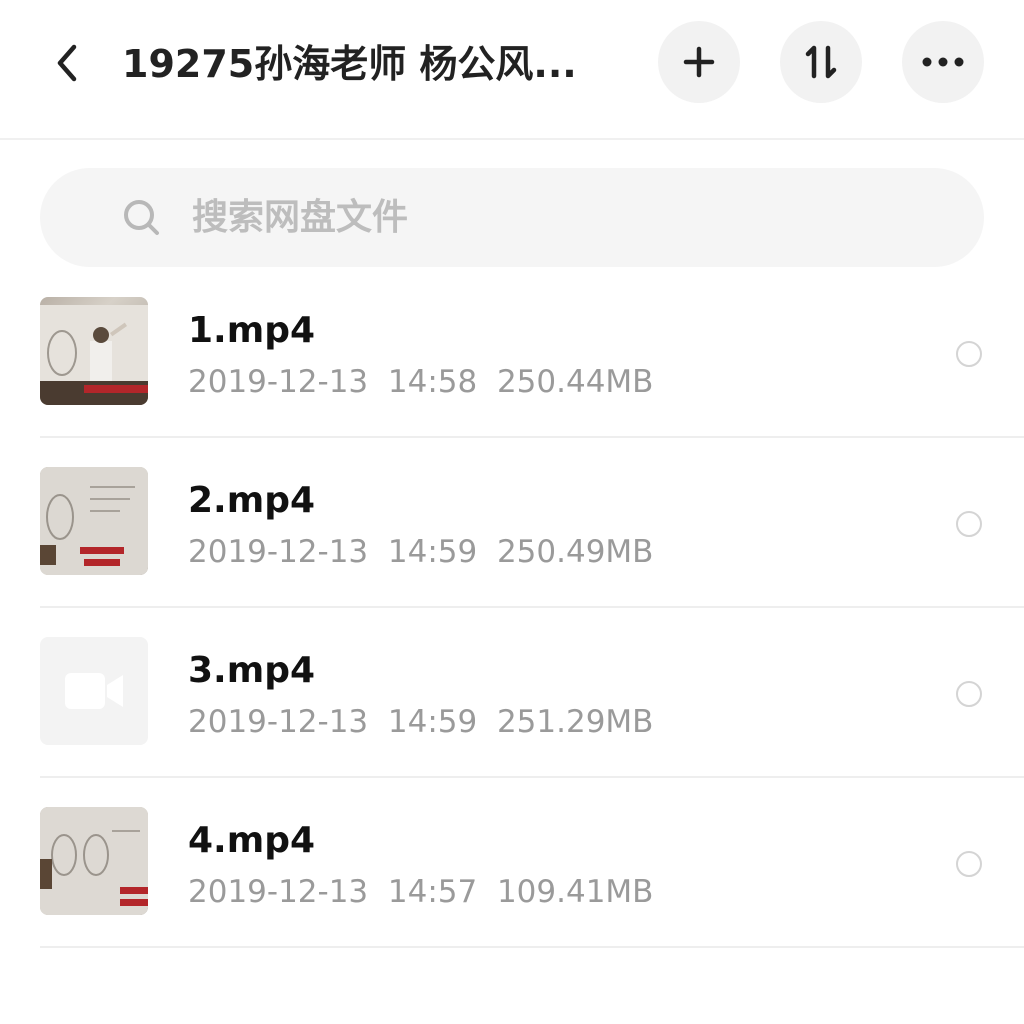 This screenshot has width=1024, height=1024. I want to click on search-input, so click(572, 217).